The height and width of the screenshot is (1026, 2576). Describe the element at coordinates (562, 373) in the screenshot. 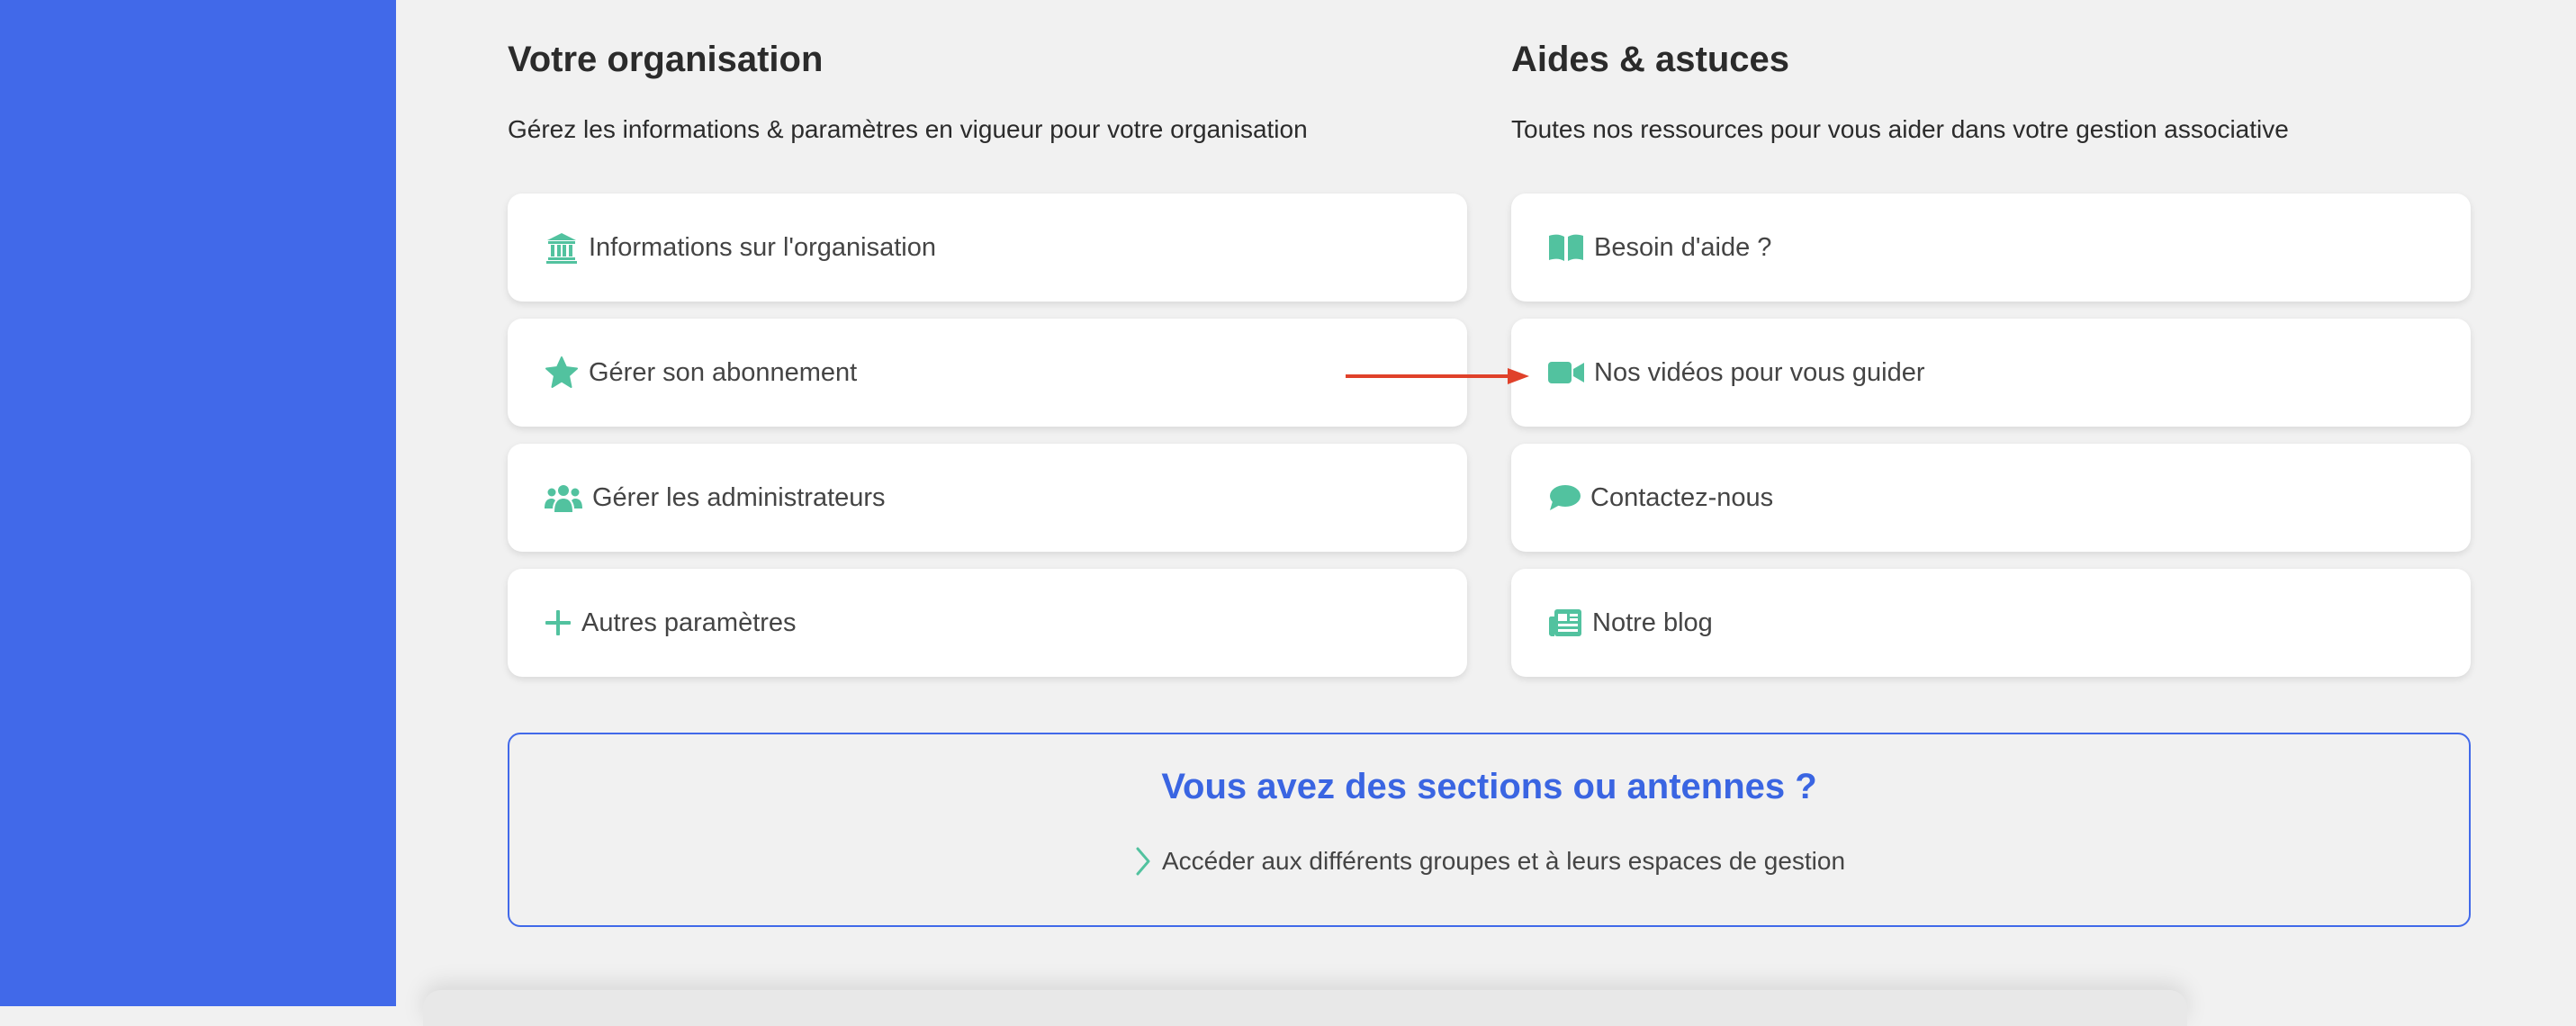

I see `star-icon` at that location.